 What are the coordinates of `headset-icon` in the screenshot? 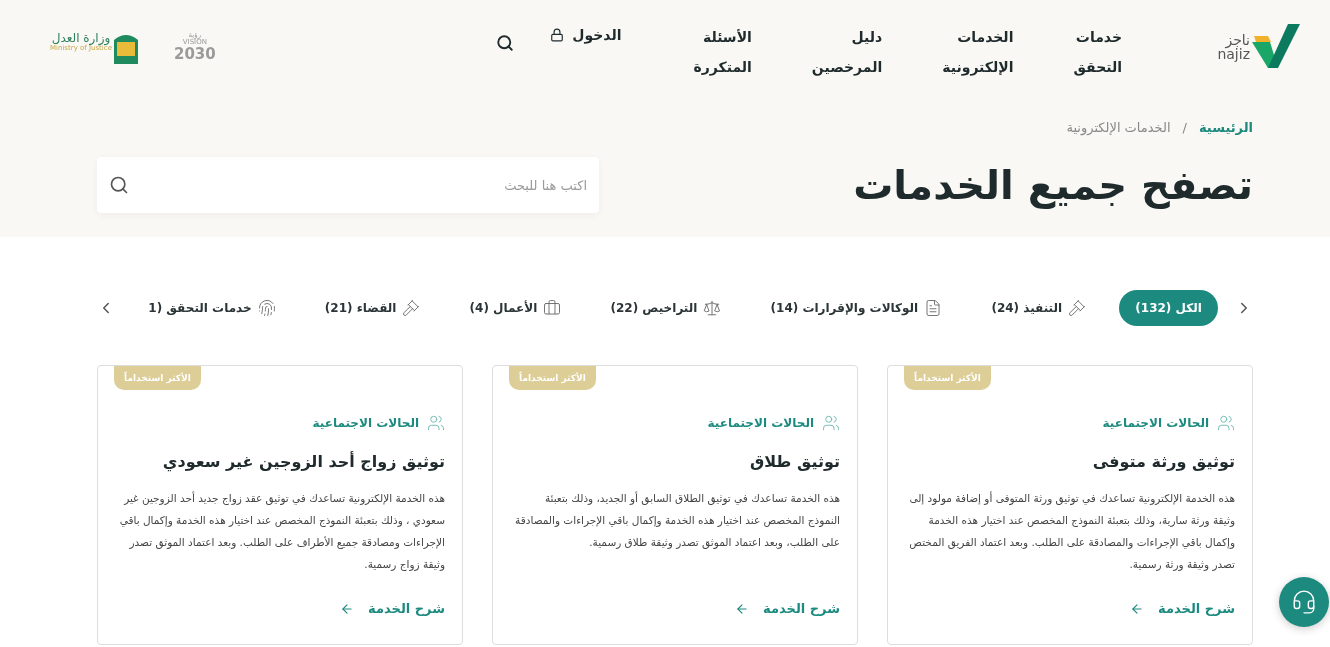 It's located at (1304, 602).